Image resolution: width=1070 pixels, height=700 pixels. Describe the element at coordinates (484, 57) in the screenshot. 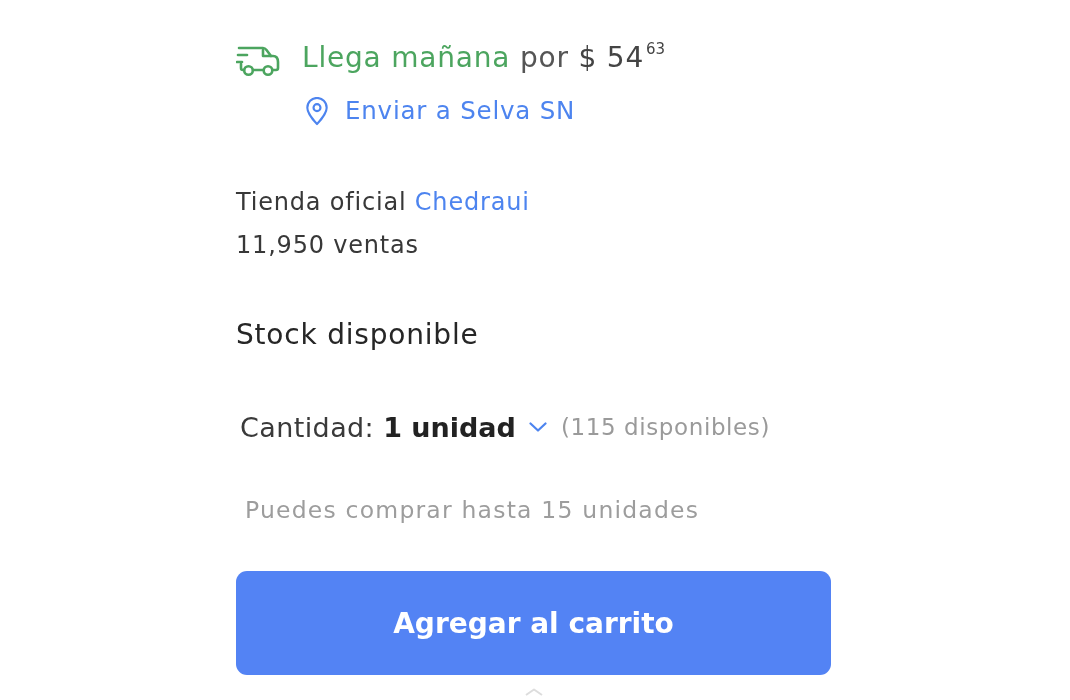

I see `delivery-text: Llega mañana por $ 54$^{63}$` at that location.